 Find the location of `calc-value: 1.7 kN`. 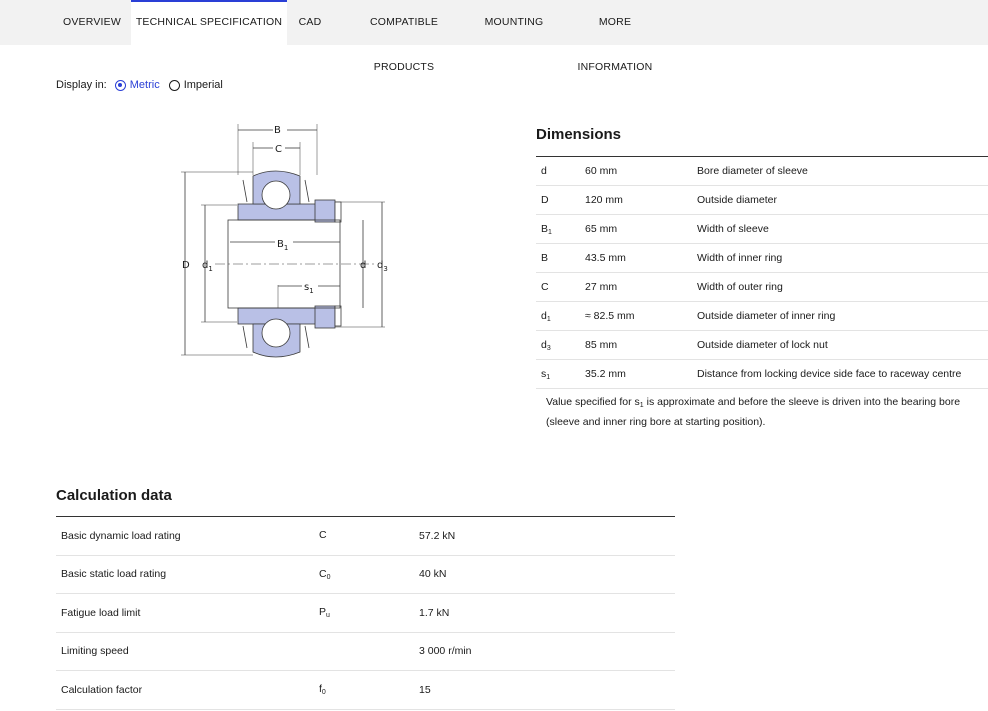

calc-value: 1.7 kN is located at coordinates (434, 612).